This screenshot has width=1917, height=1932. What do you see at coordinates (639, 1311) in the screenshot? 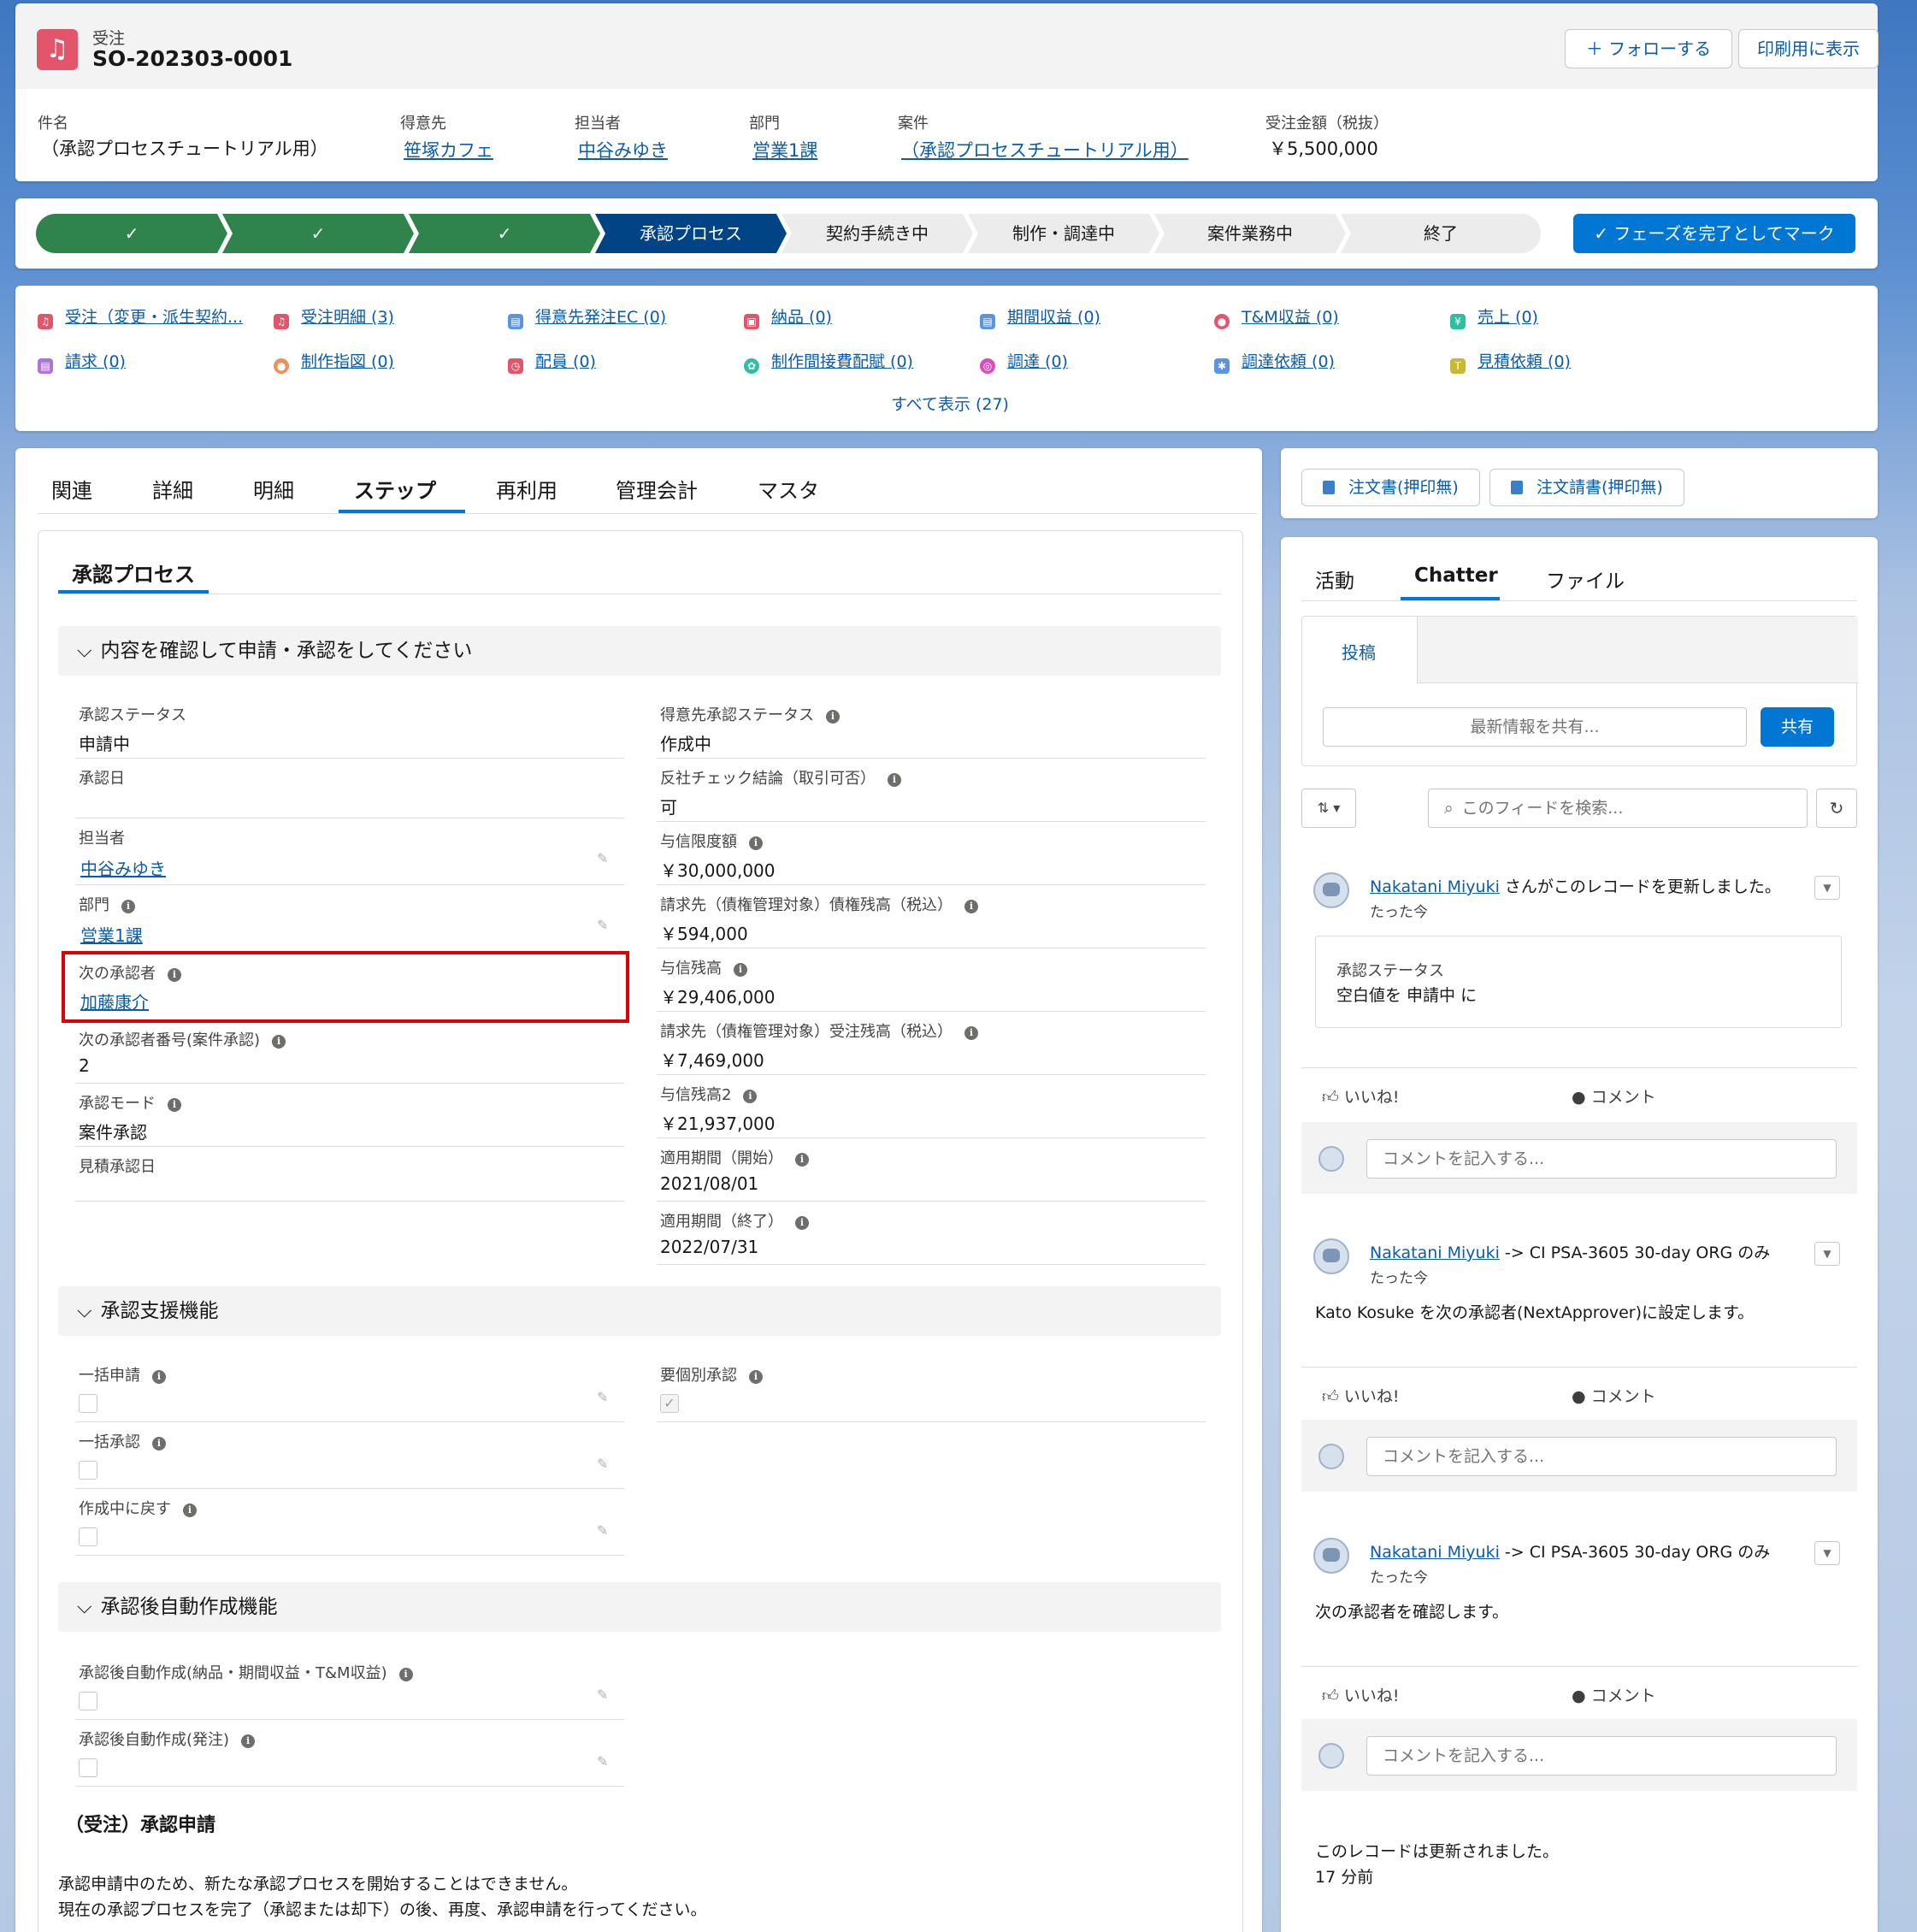
I see `section-header-support: ⌵ 承認支援機能` at bounding box center [639, 1311].